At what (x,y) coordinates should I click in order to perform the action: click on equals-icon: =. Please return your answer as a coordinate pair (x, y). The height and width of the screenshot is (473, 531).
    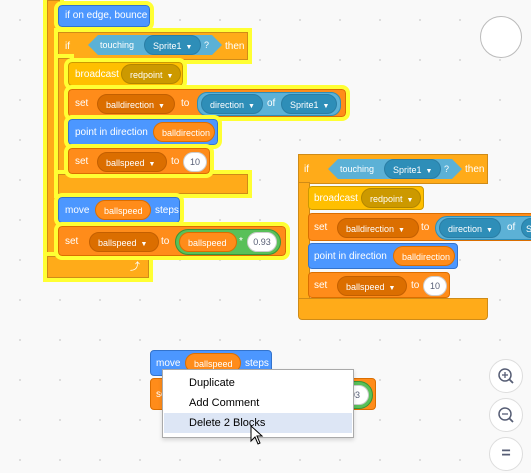
    Looking at the image, I should click on (506, 453).